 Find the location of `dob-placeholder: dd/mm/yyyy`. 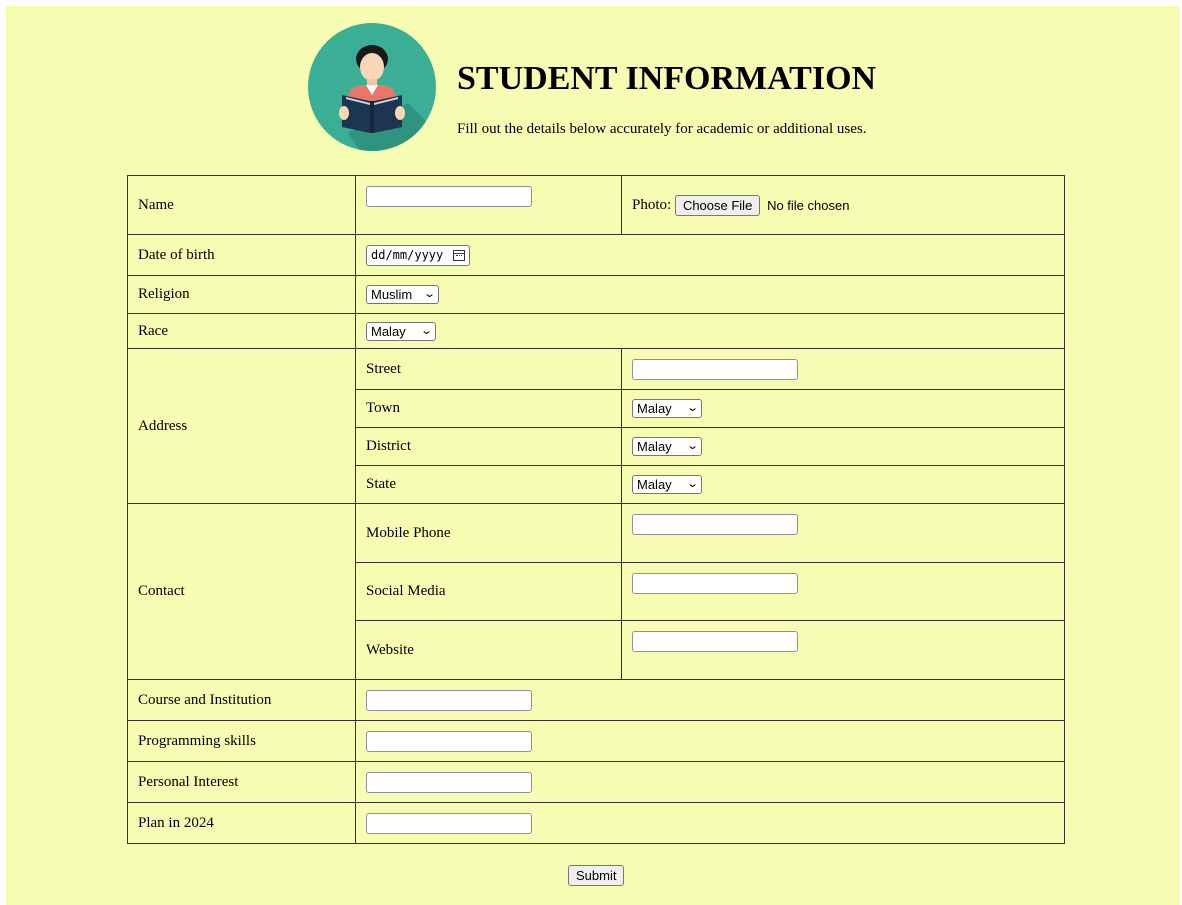

dob-placeholder: dd/mm/yyyy is located at coordinates (407, 255).